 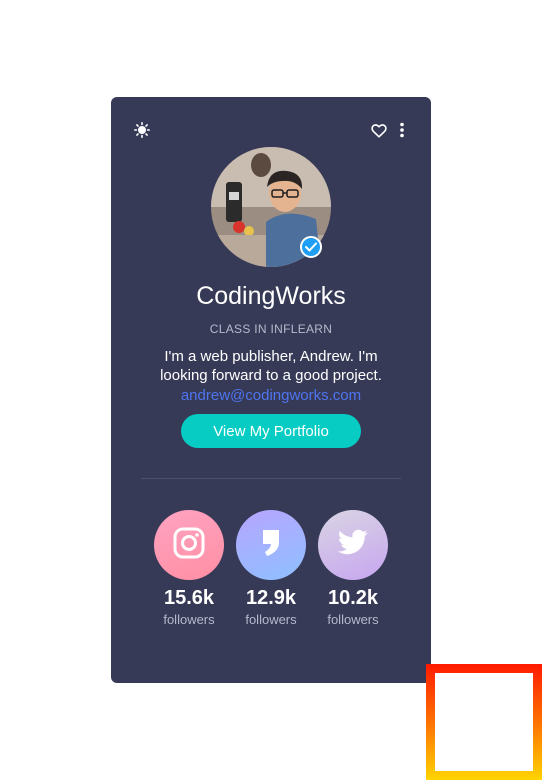 I want to click on verified-check-icon, so click(x=311, y=247).